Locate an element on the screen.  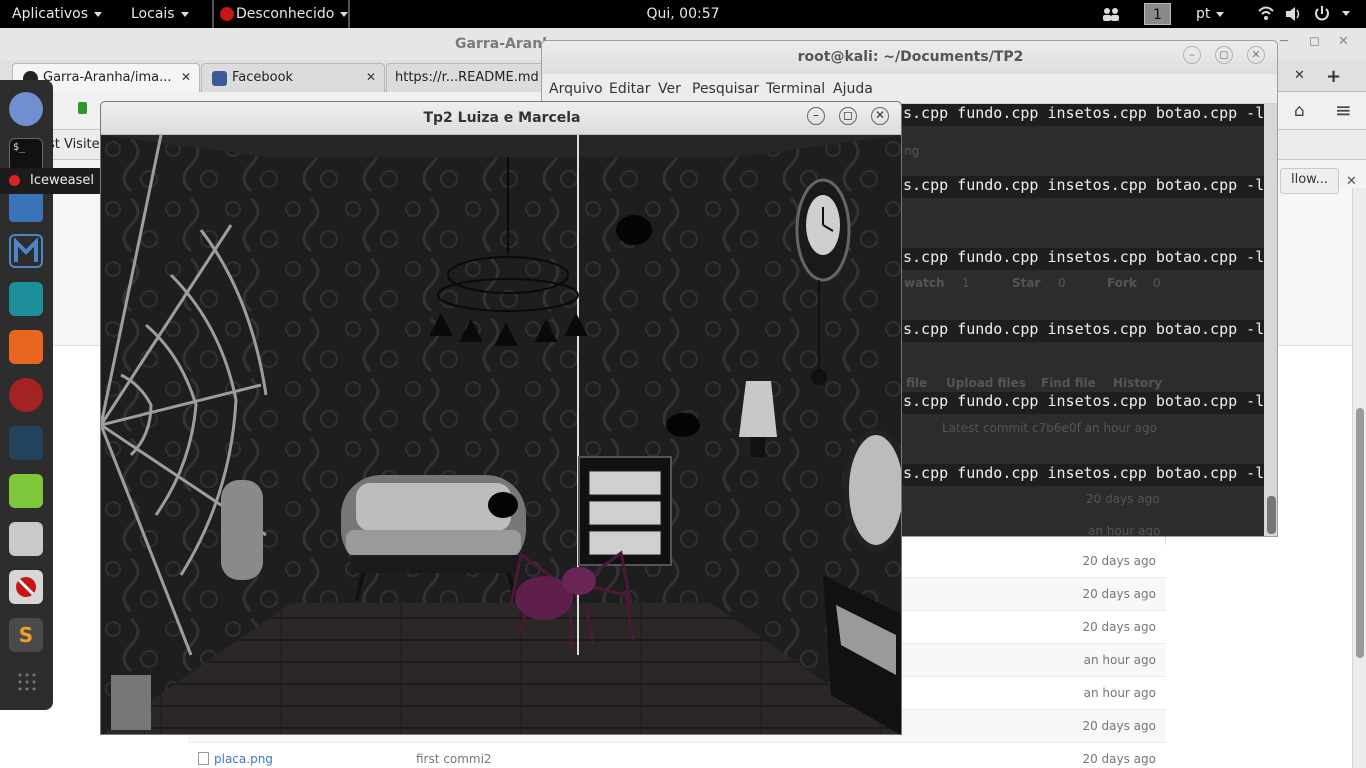
app-grid-icon is located at coordinates (27, 682).